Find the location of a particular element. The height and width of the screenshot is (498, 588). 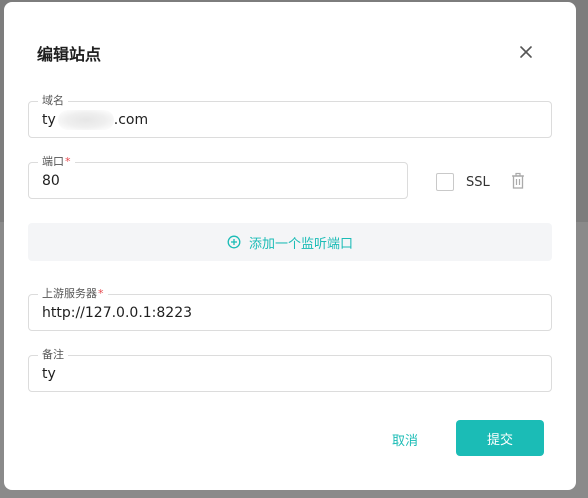

remark-field: 备注 ty is located at coordinates (290, 369).